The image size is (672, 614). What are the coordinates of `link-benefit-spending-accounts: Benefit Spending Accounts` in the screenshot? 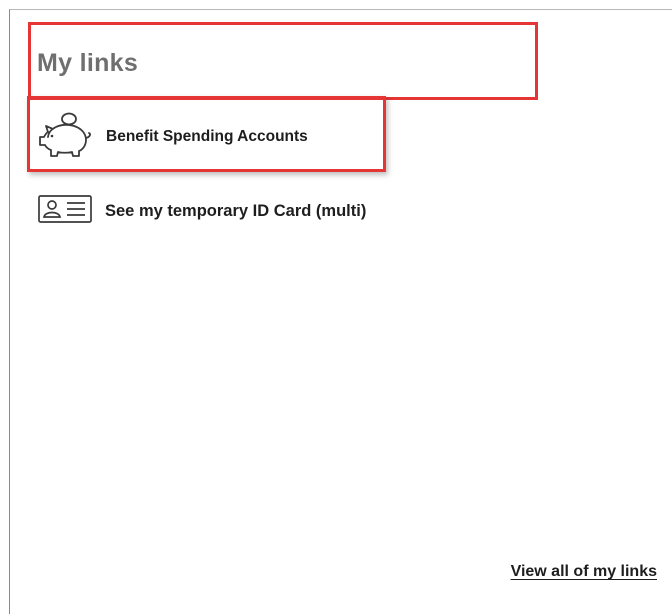 It's located at (172, 137).